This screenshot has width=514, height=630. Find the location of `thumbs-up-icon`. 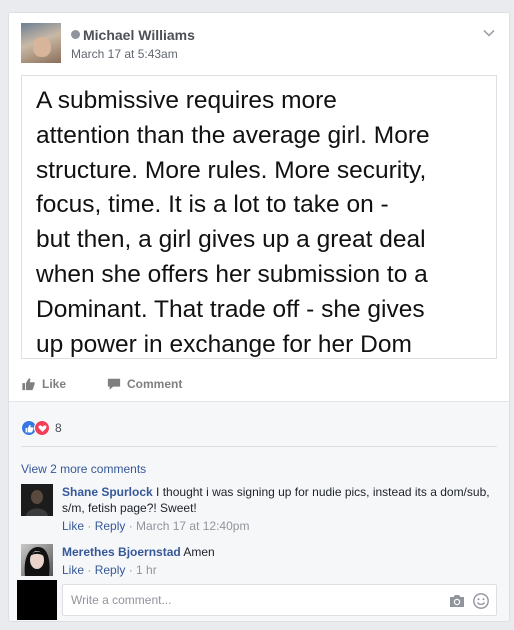

thumbs-up-icon is located at coordinates (28, 384).